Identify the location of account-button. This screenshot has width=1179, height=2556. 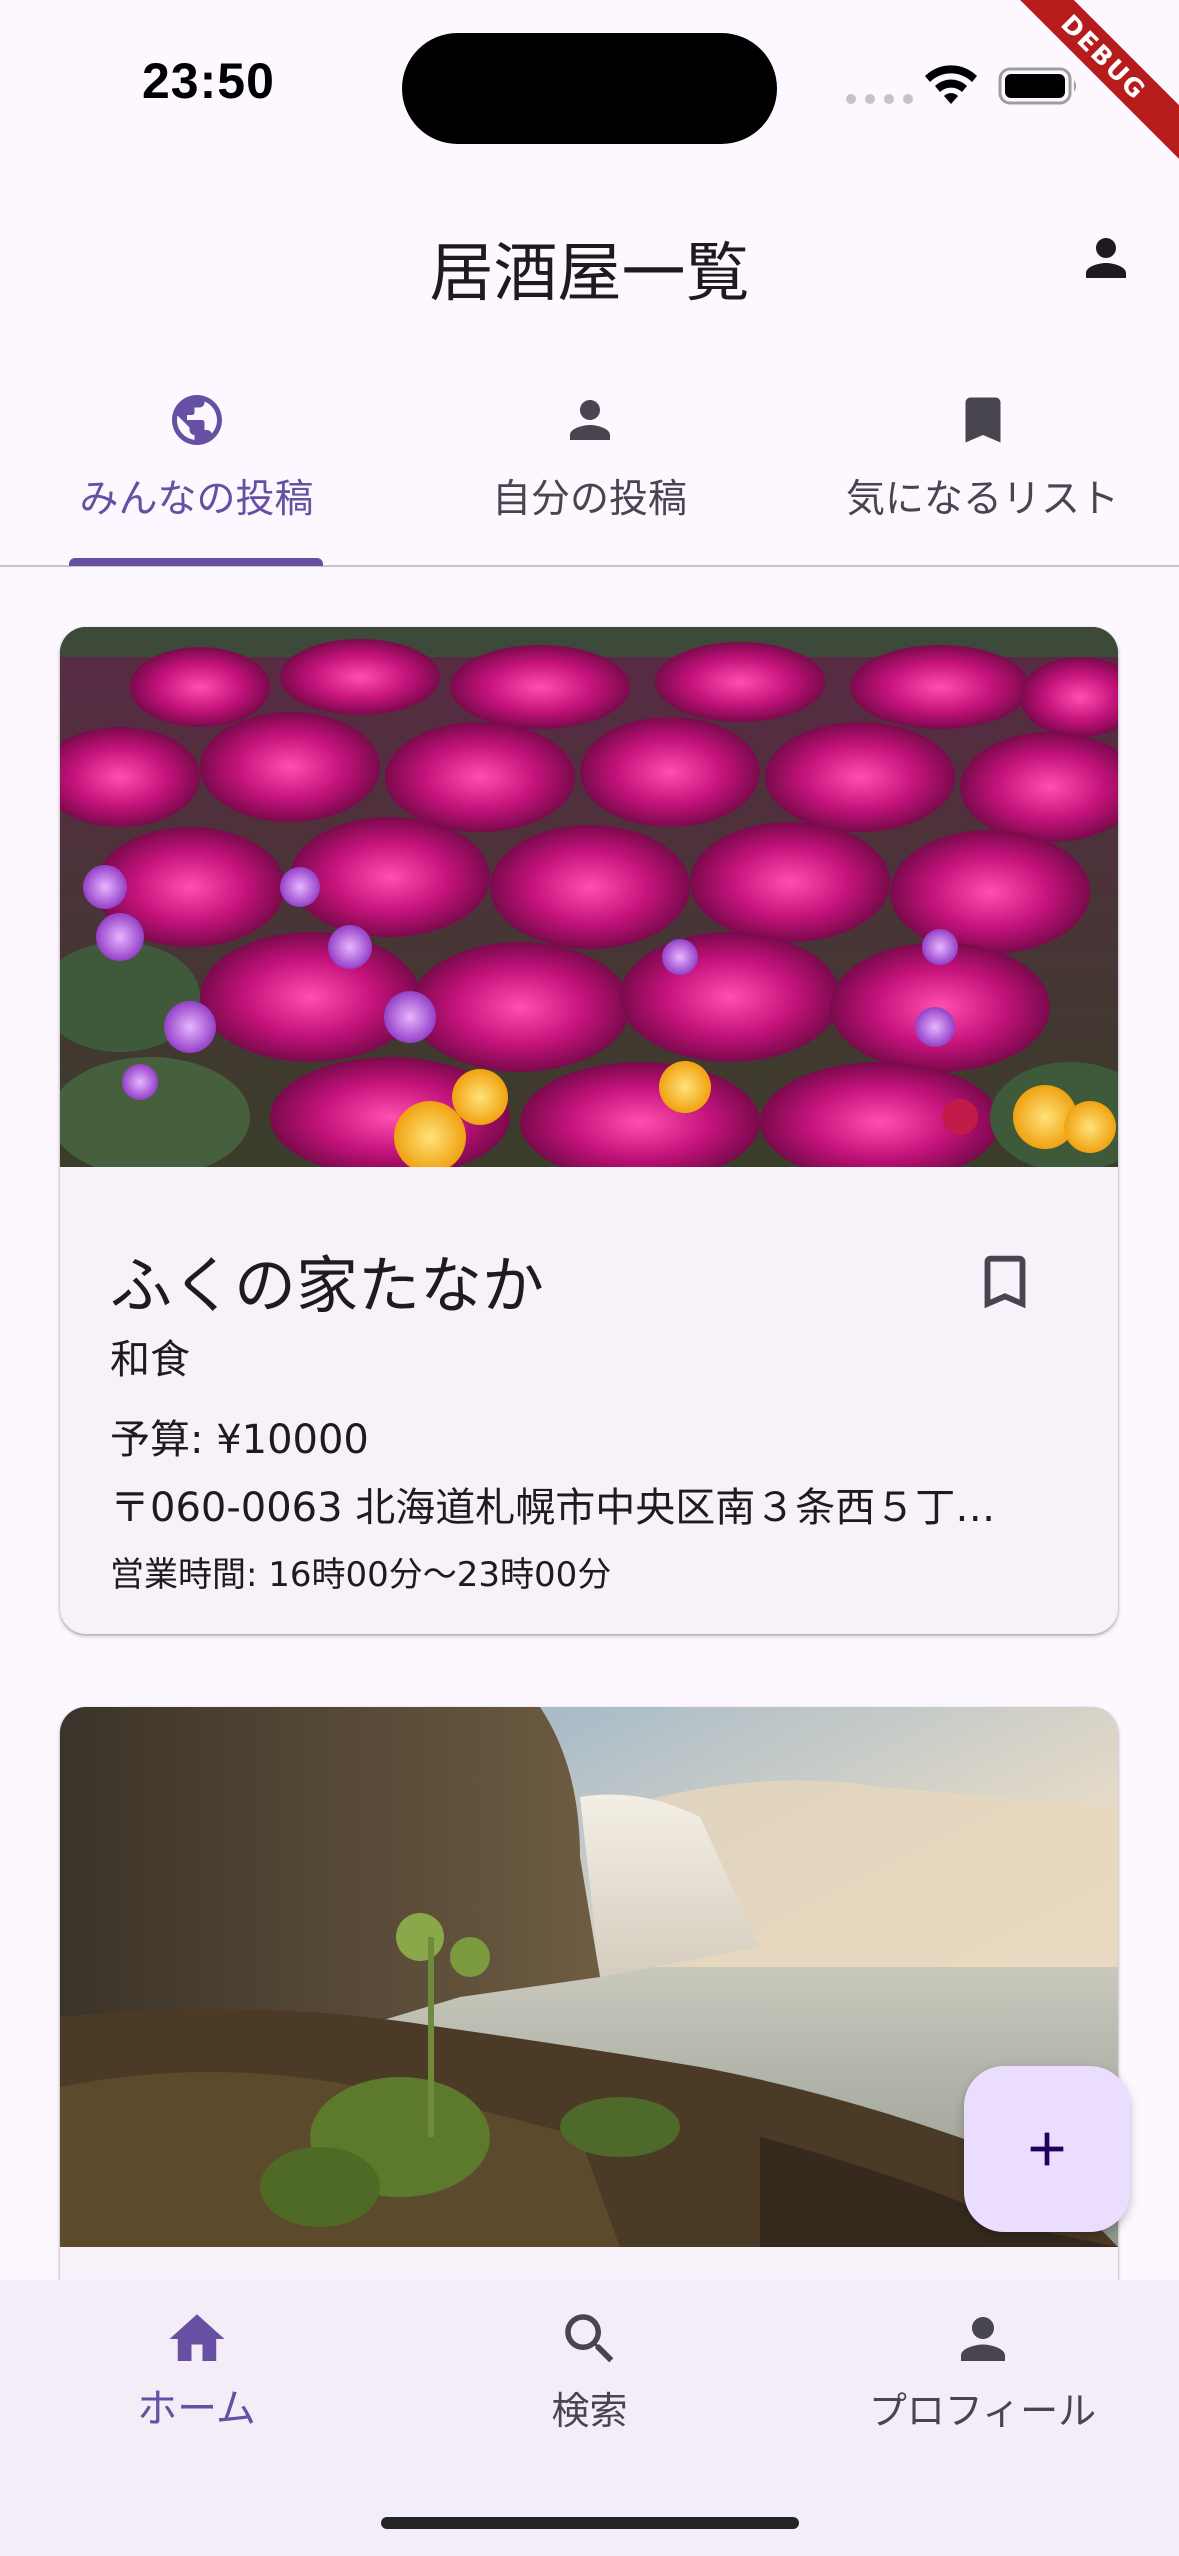
(1106, 258).